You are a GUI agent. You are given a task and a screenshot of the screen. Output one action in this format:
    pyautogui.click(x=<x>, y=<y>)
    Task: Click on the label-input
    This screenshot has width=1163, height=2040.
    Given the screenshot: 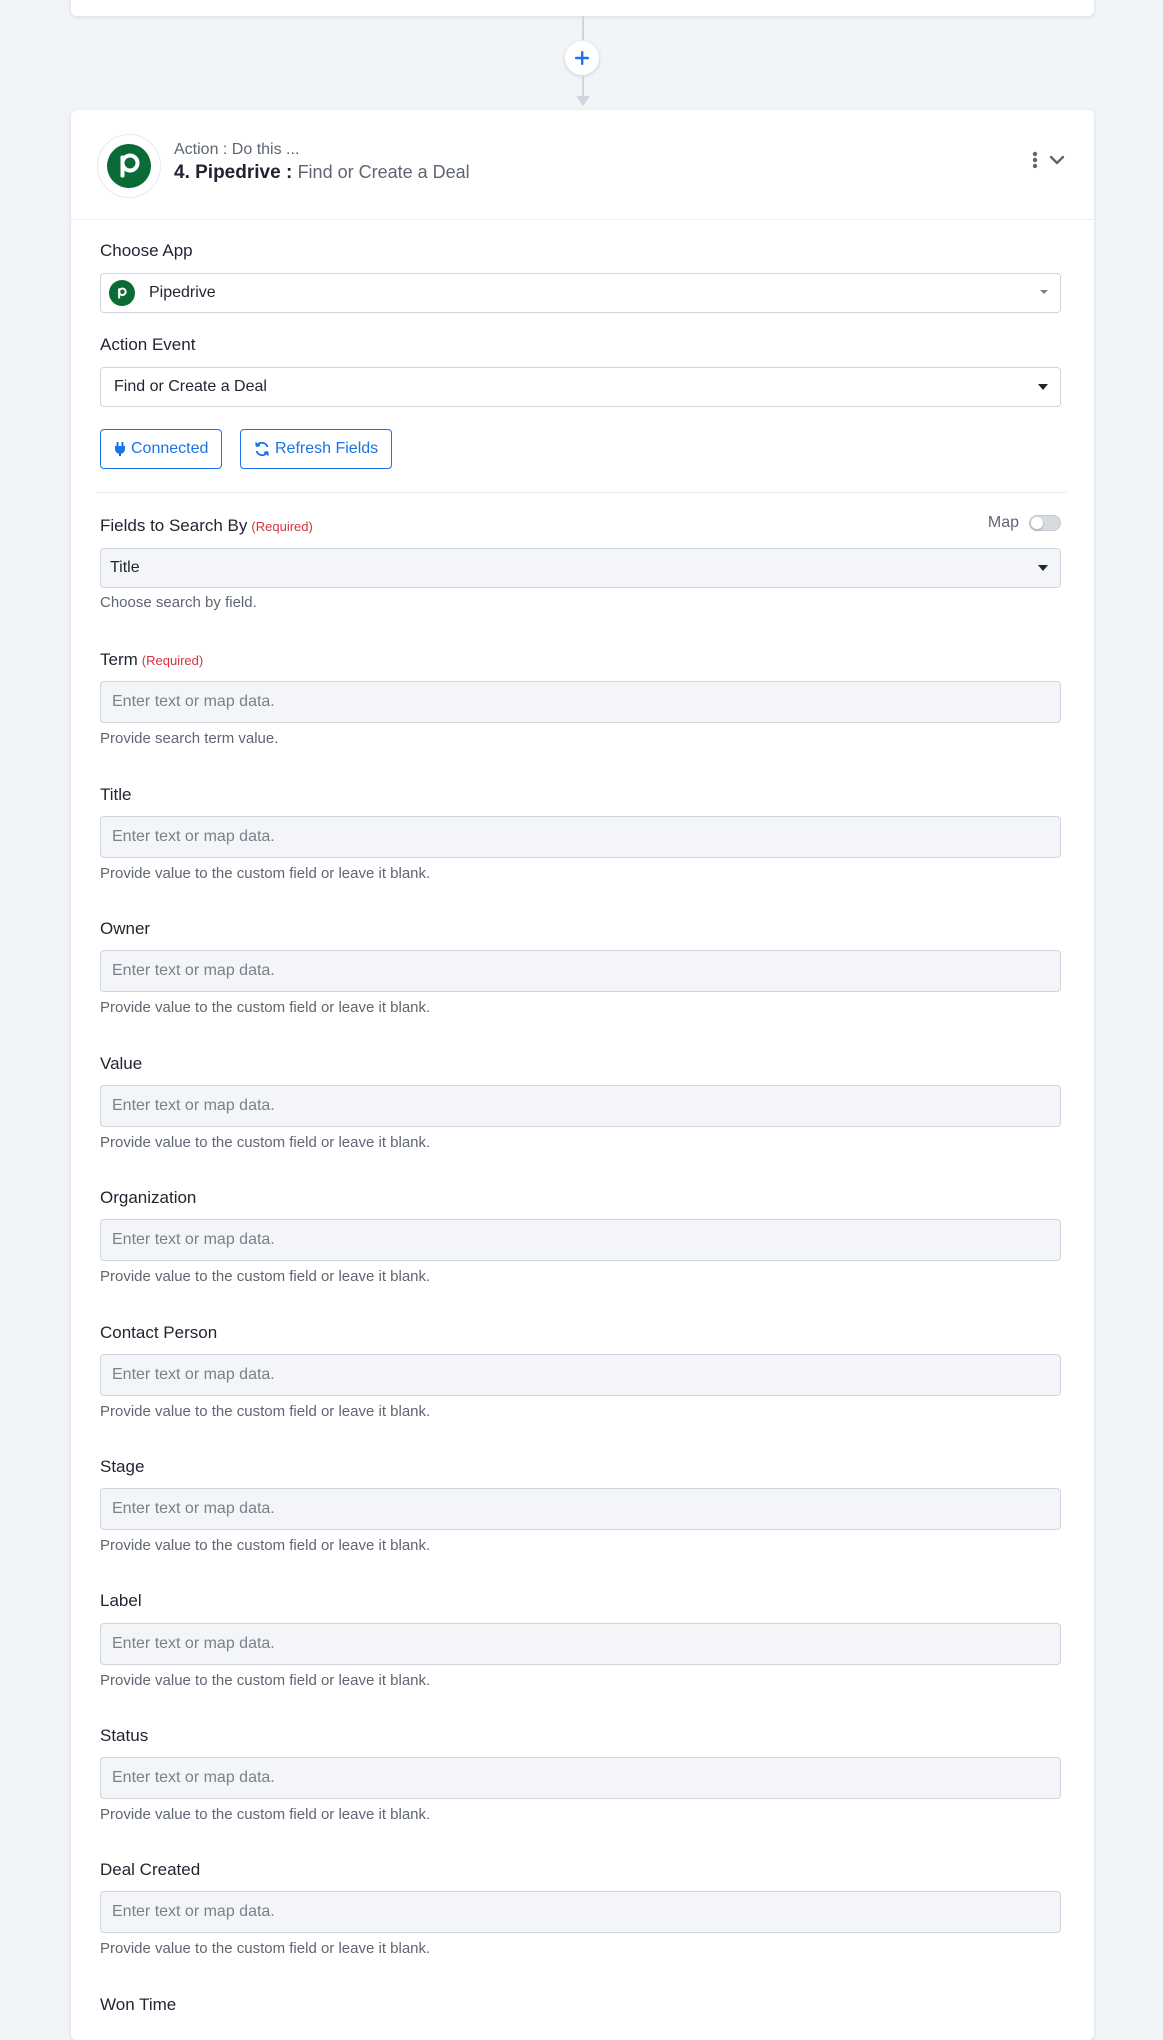 What is the action you would take?
    pyautogui.click(x=580, y=1644)
    